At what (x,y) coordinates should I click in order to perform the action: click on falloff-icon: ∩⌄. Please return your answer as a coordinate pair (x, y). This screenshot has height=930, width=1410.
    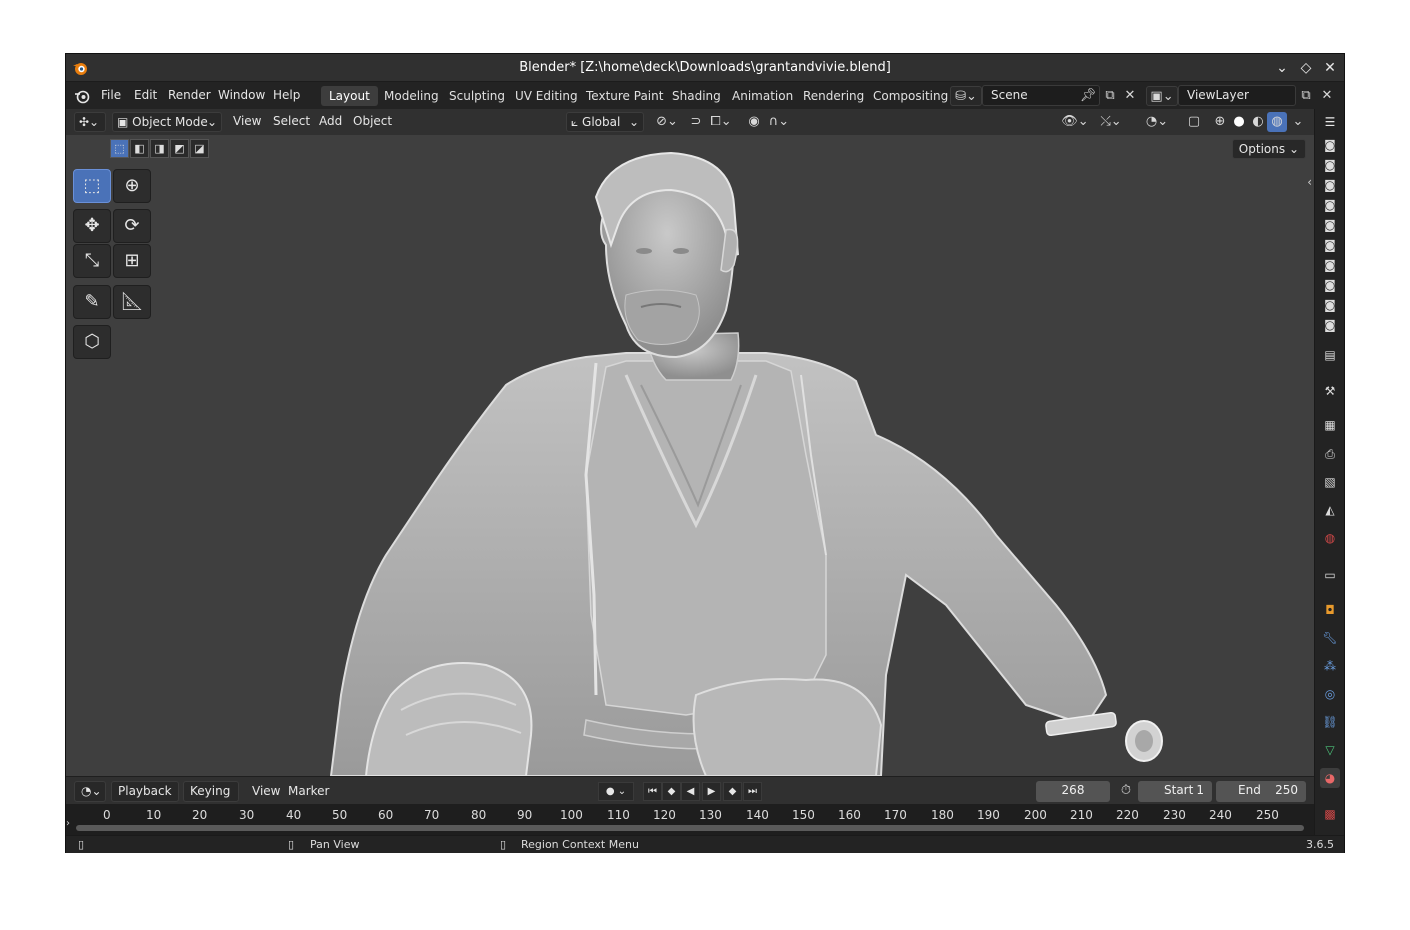
    Looking at the image, I should click on (779, 122).